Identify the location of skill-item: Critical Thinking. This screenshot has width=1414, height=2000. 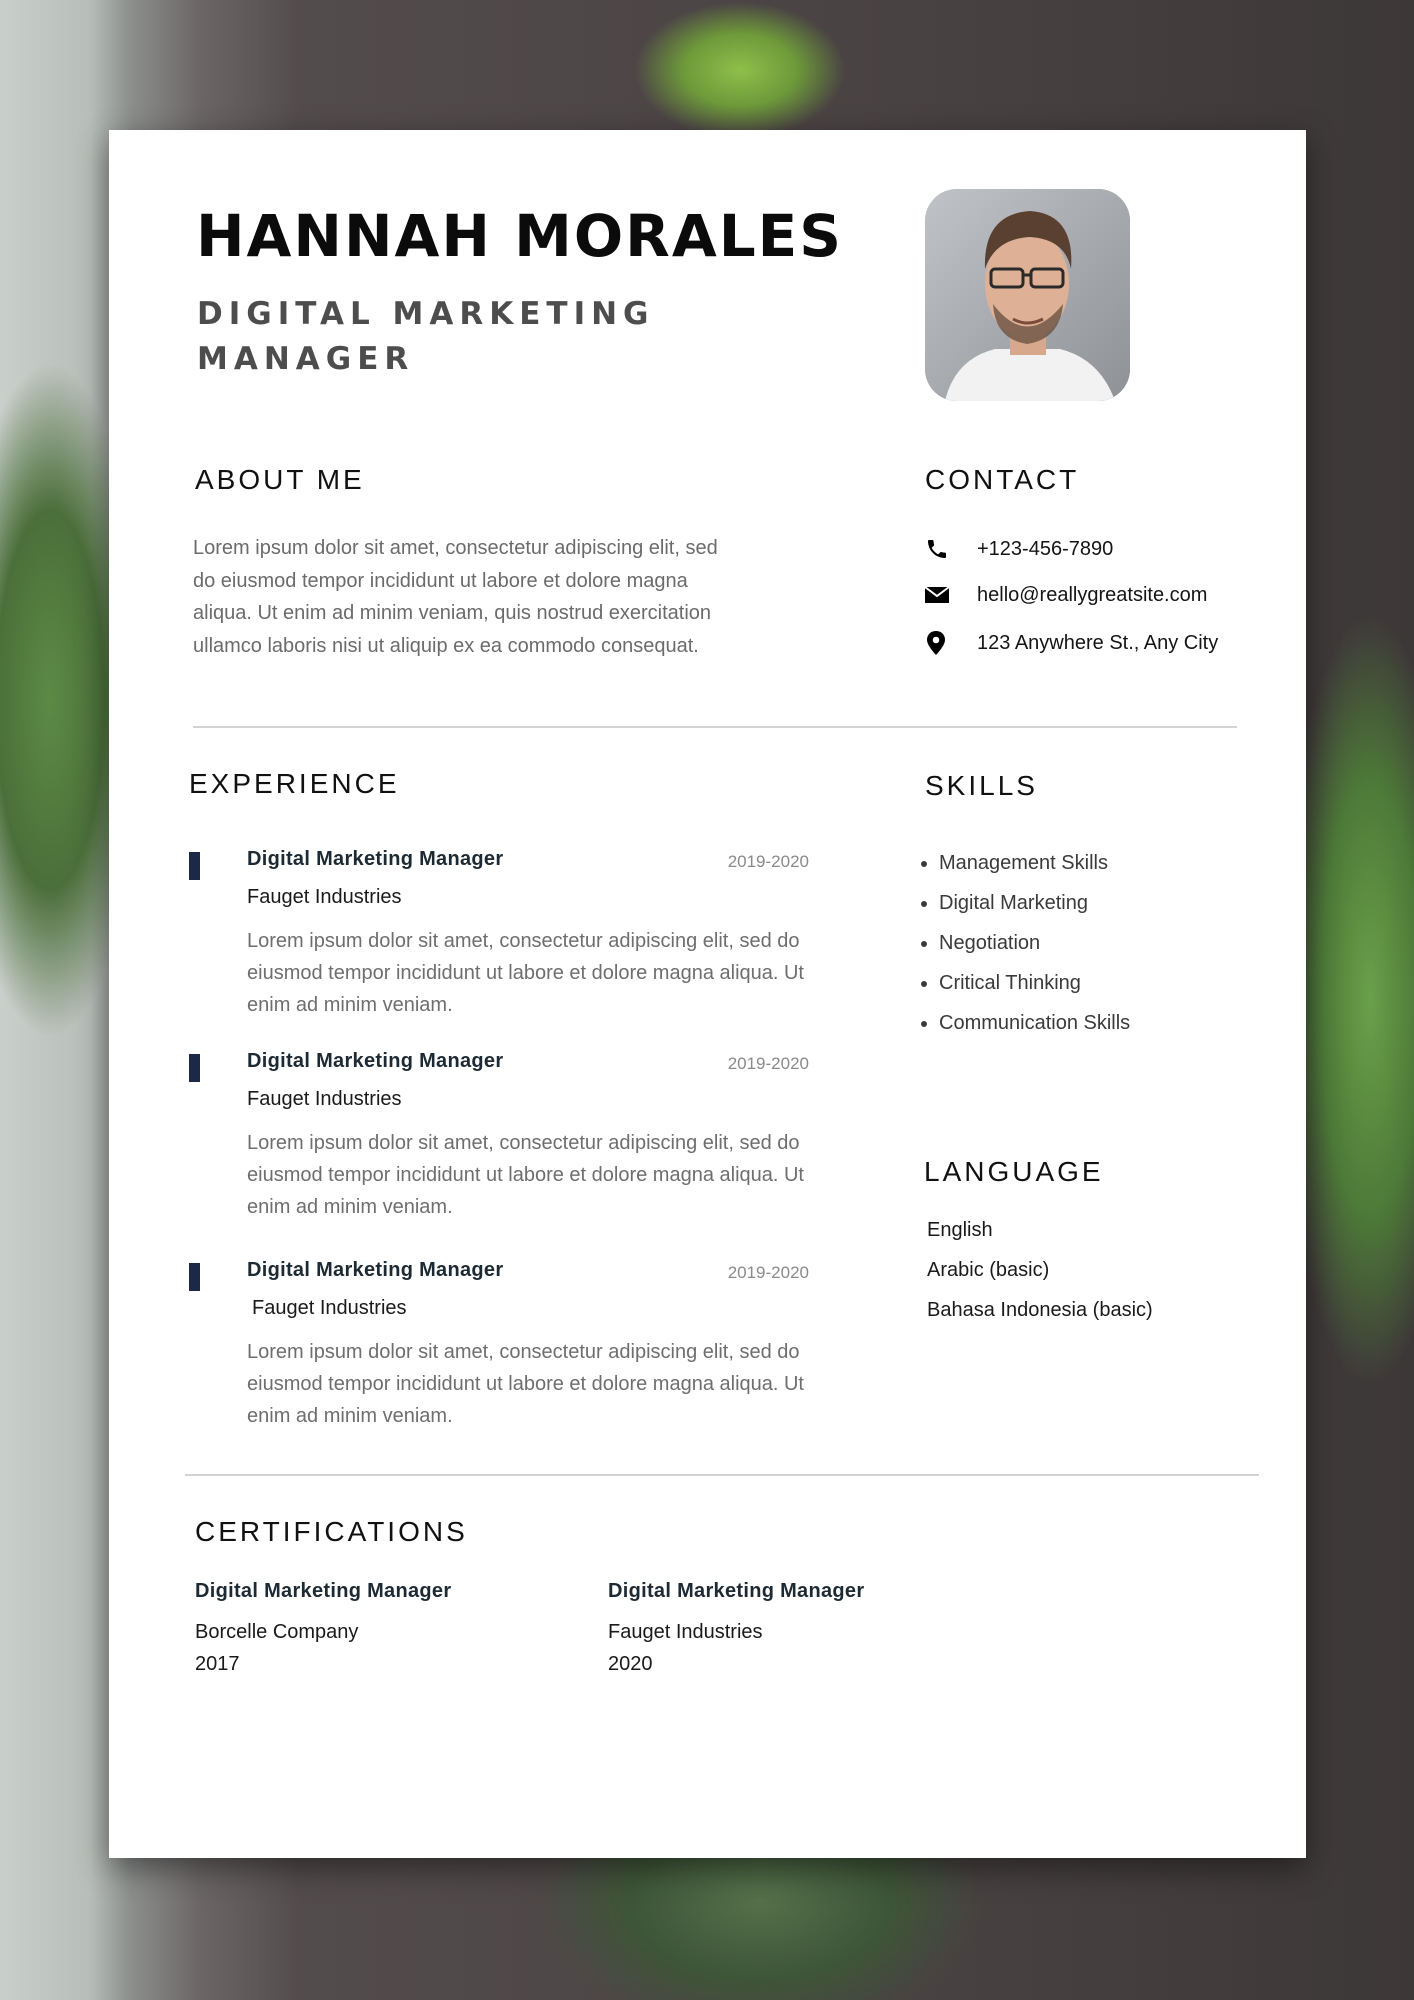
(1034, 986).